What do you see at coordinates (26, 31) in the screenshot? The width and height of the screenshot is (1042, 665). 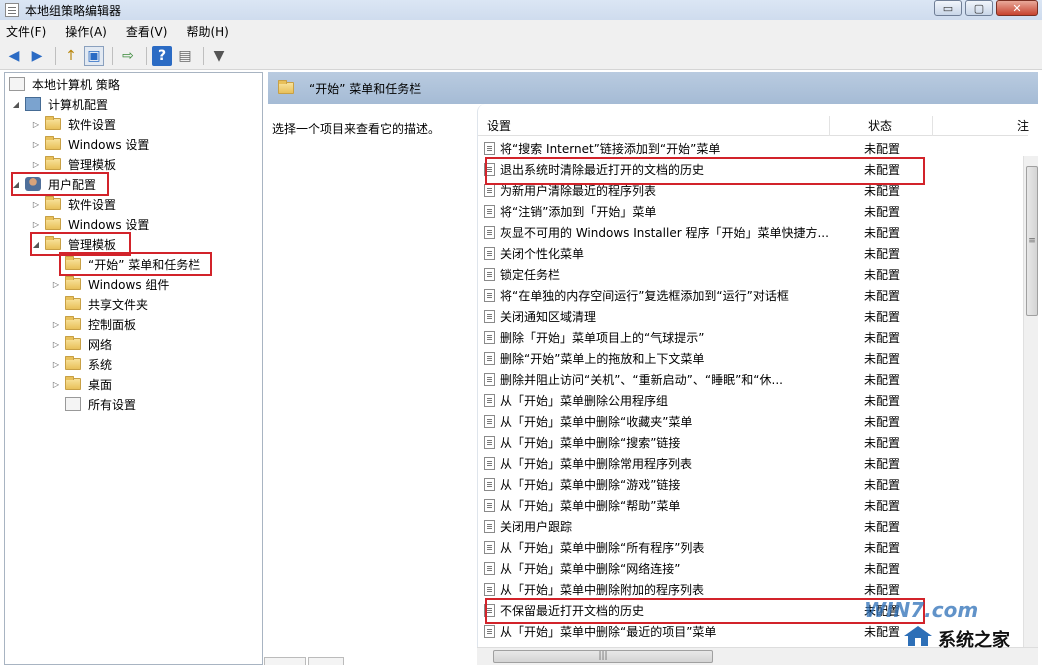 I see `menu-file: 文件(F)` at bounding box center [26, 31].